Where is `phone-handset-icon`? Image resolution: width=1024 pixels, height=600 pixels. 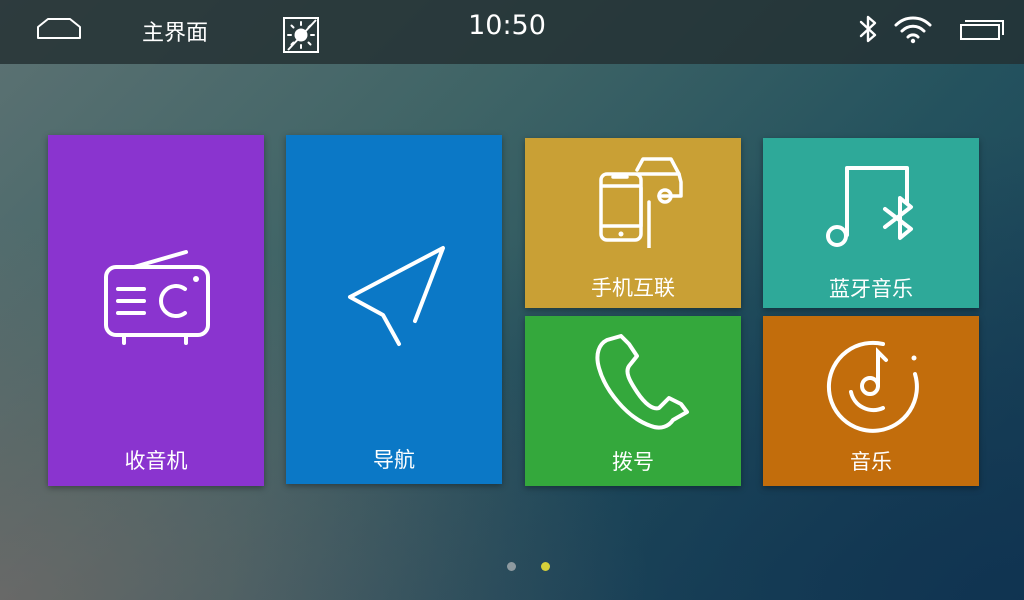
phone-handset-icon is located at coordinates (642, 382).